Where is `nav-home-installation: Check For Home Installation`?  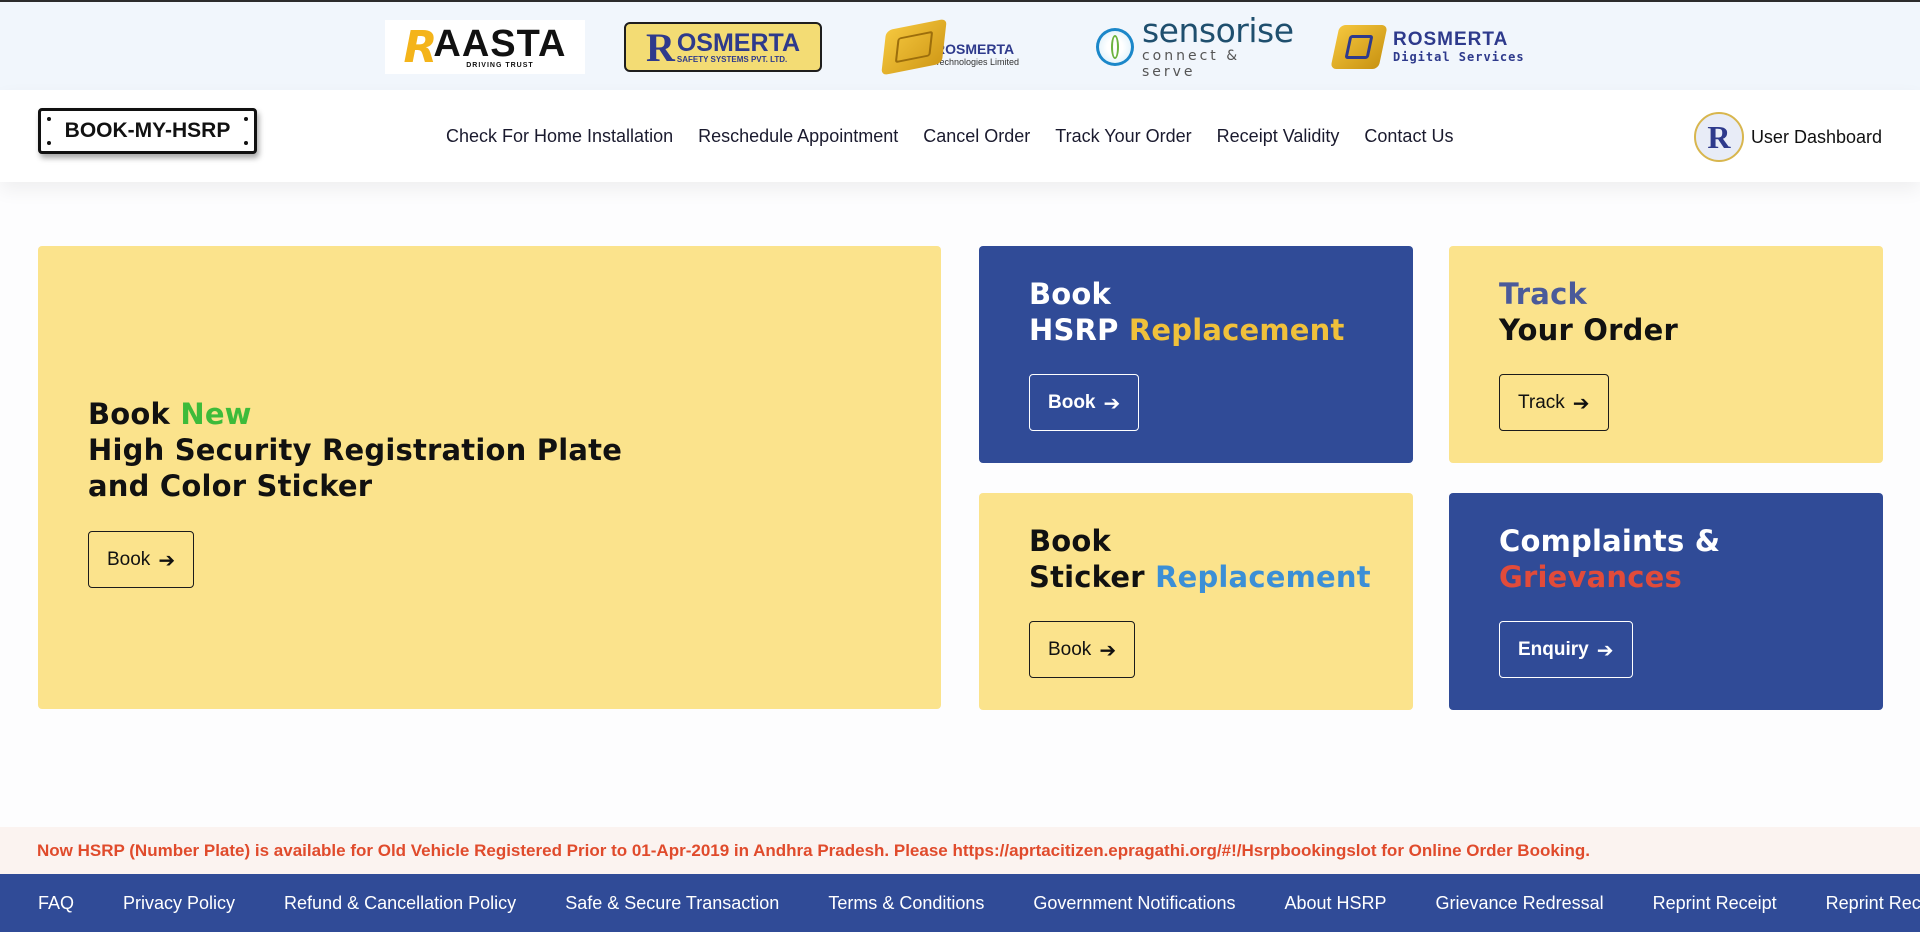 nav-home-installation: Check For Home Installation is located at coordinates (559, 136).